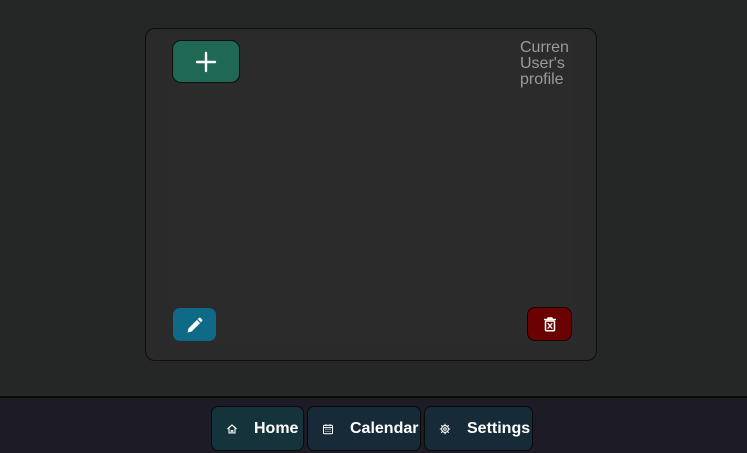 The height and width of the screenshot is (453, 747). I want to click on pencil-icon, so click(194, 324).